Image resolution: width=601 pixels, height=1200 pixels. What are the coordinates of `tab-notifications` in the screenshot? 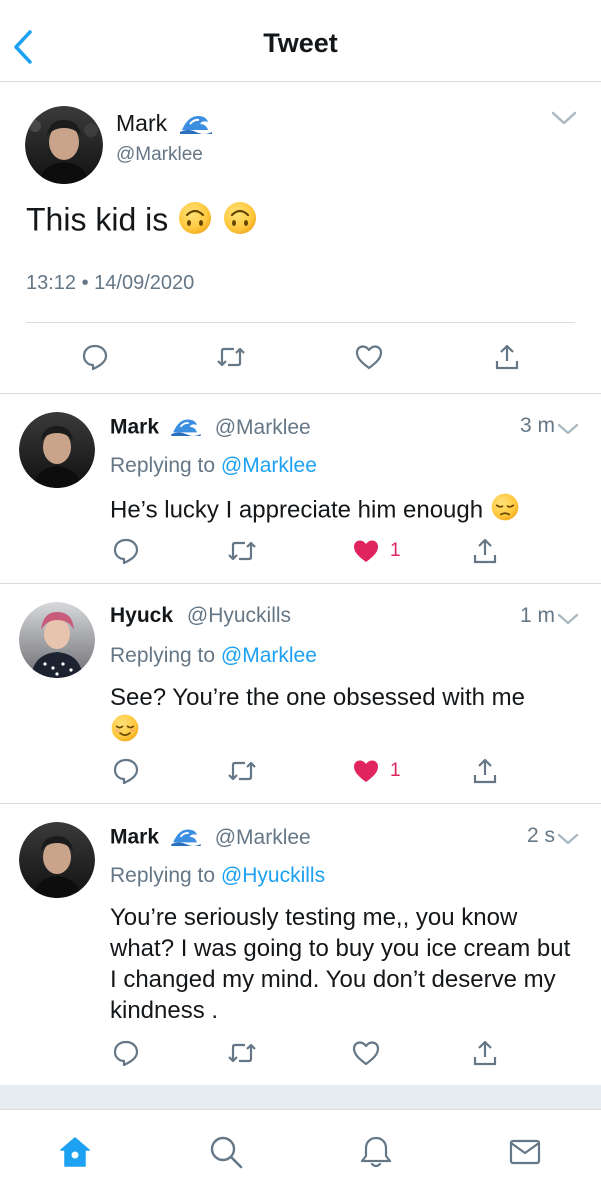 It's located at (376, 1152).